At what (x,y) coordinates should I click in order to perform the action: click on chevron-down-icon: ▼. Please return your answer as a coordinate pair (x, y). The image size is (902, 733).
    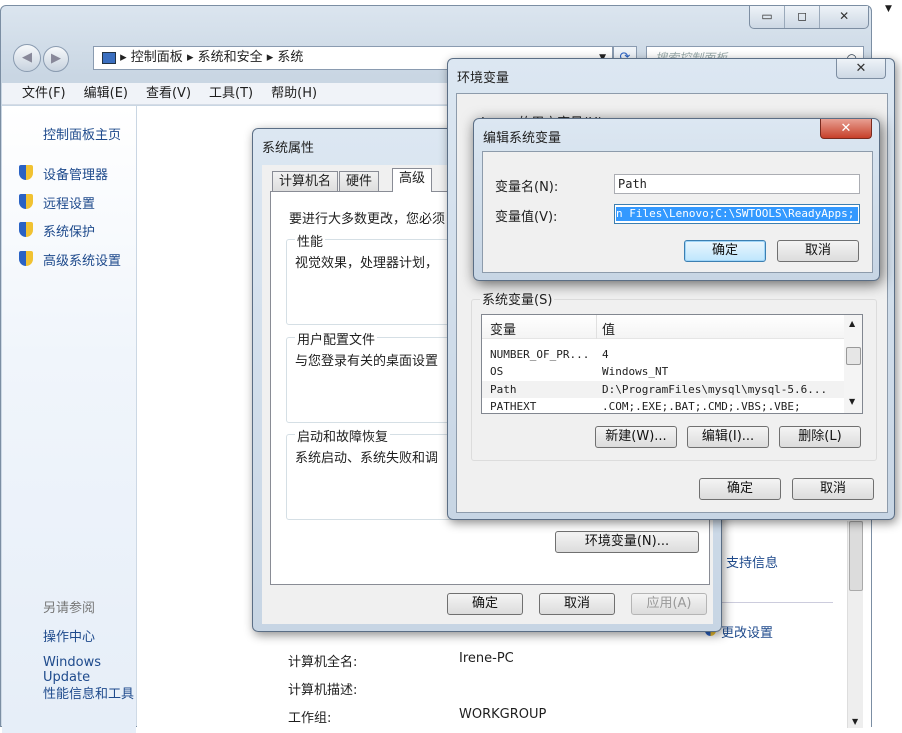
    Looking at the image, I should click on (888, 9).